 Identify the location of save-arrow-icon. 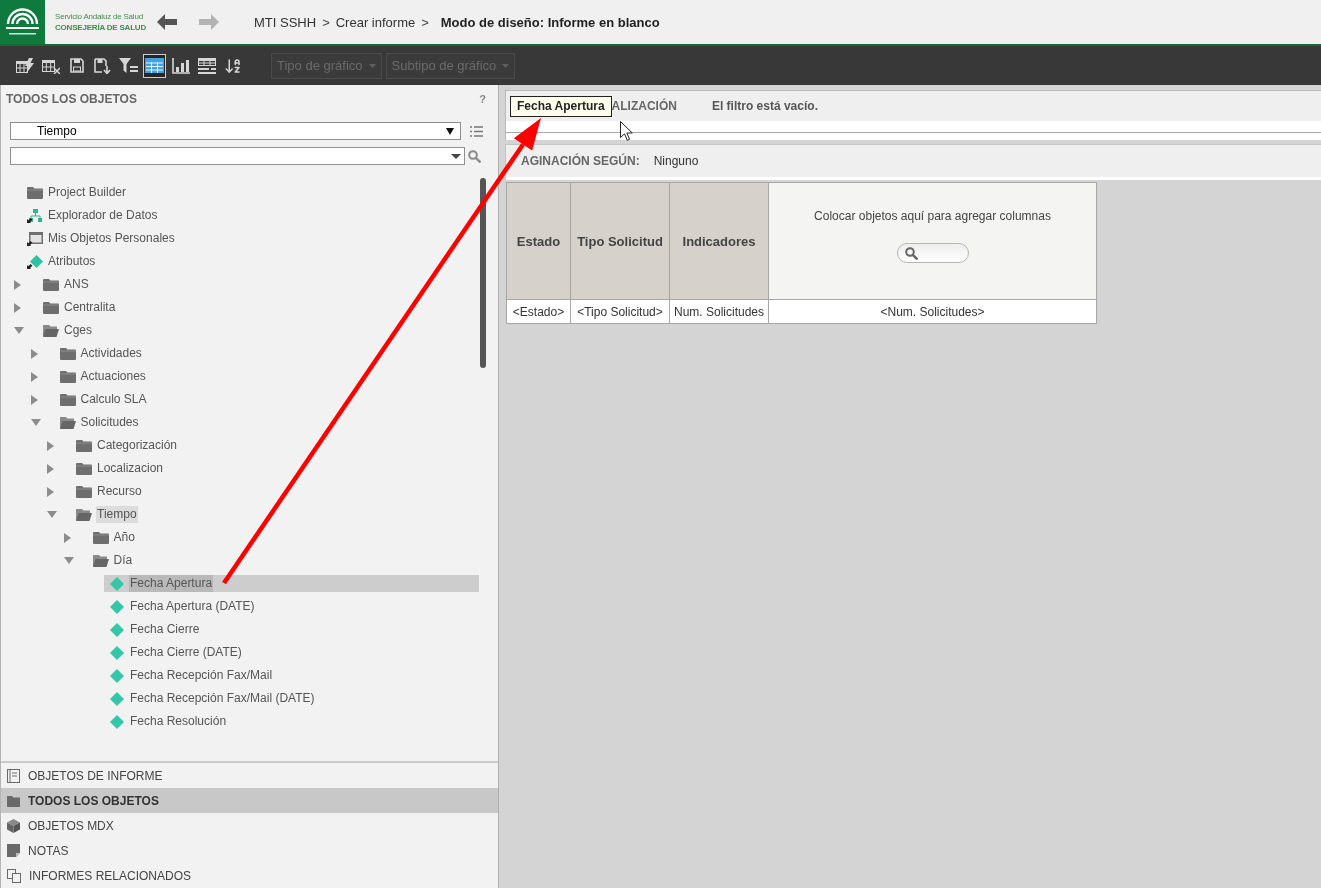
(102, 65).